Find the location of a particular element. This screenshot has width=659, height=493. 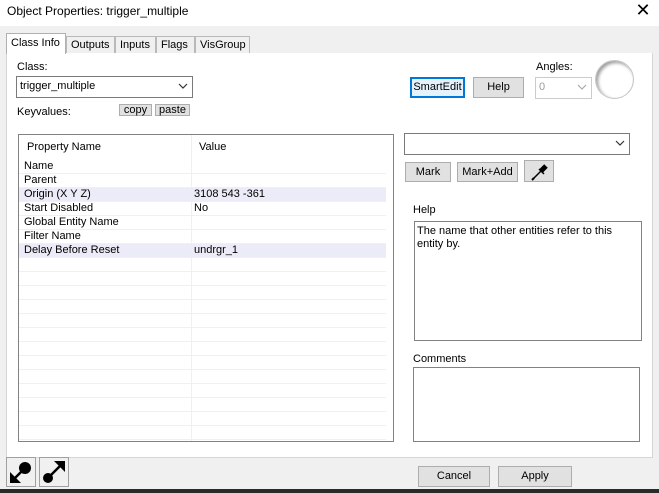

property-name: Global Entity Name is located at coordinates (71, 222).